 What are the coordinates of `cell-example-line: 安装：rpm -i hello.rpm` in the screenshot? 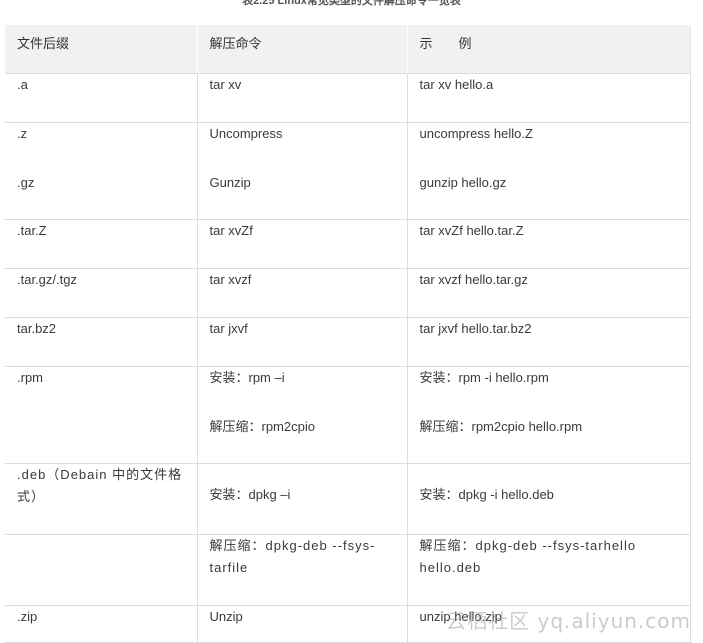 It's located at (484, 377).